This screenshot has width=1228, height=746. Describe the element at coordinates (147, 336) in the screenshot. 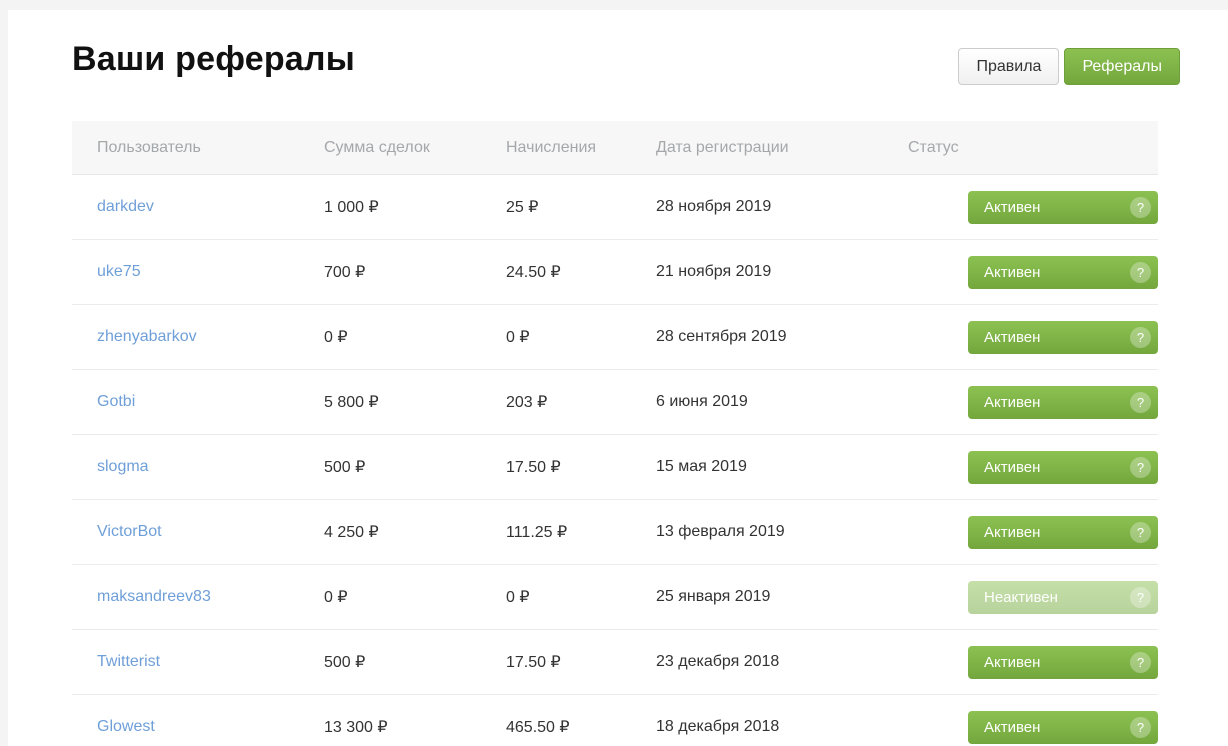

I see `referral-user-link: zhenyabarkov` at that location.